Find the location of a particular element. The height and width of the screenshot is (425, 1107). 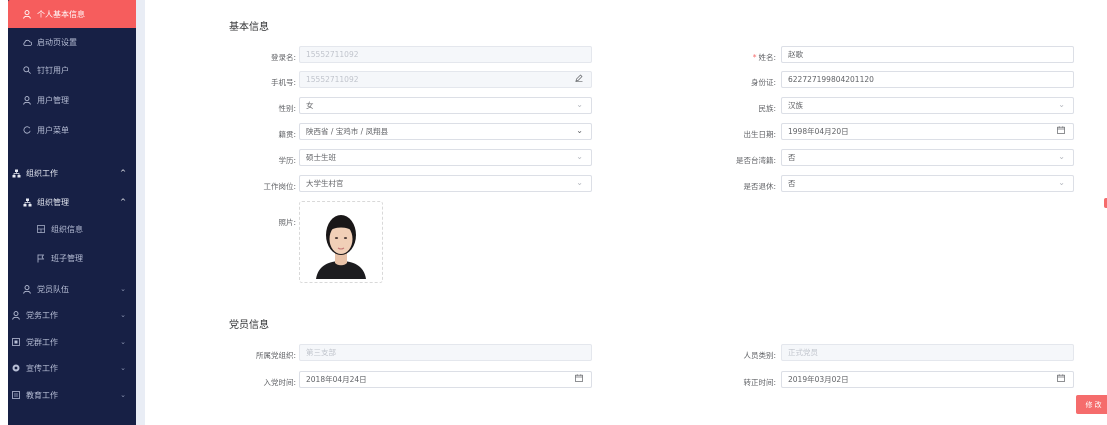

join-date-value: 2018年04月24日 is located at coordinates (336, 379).